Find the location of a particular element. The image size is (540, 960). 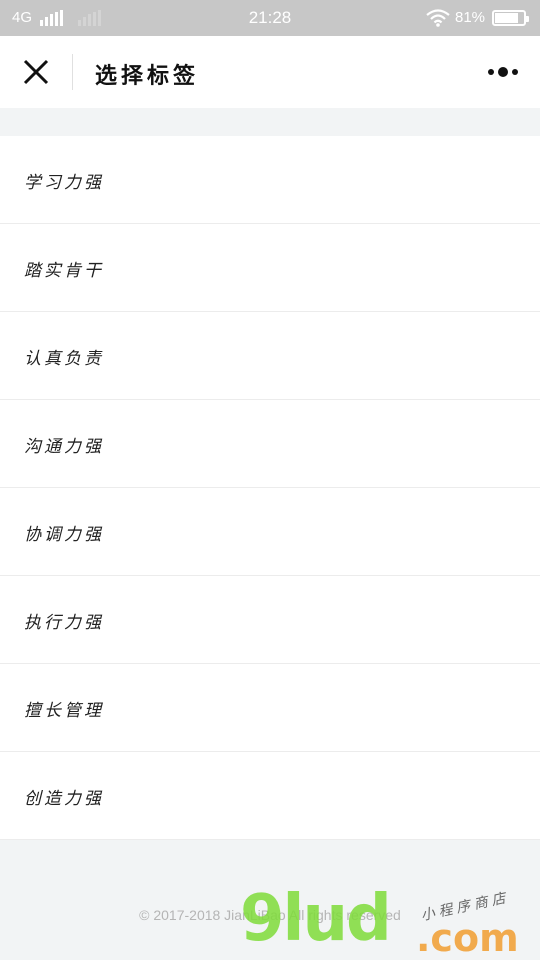

list-item: 认真负责 is located at coordinates (270, 356).